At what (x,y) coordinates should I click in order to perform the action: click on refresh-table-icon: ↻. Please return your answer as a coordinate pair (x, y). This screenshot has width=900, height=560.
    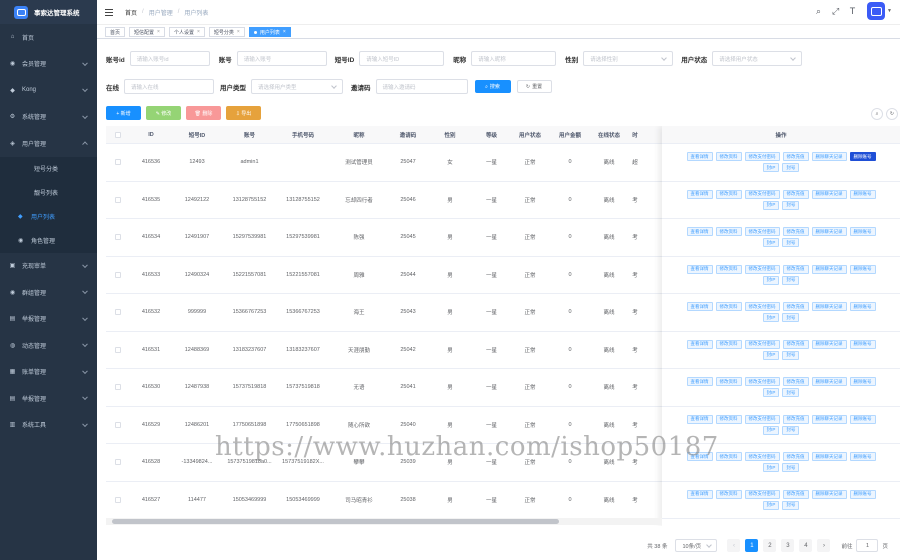
    Looking at the image, I should click on (892, 114).